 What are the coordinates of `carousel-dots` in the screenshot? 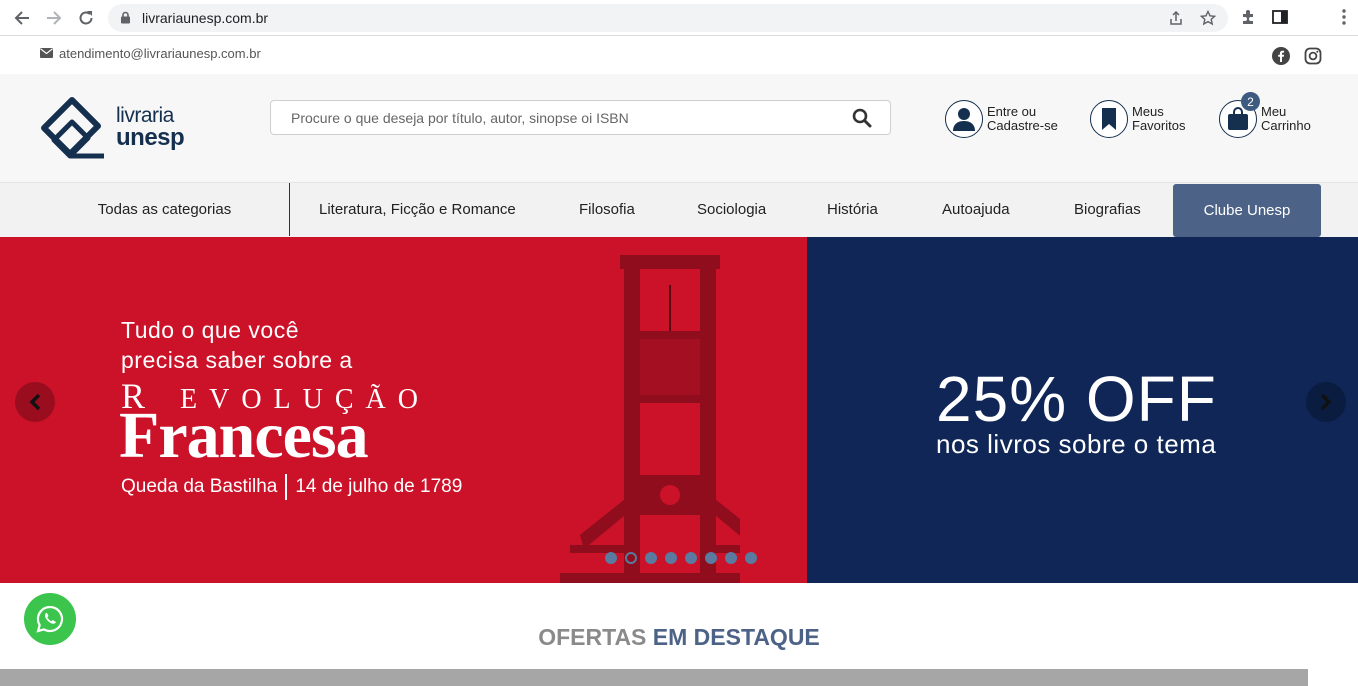 It's located at (681, 558).